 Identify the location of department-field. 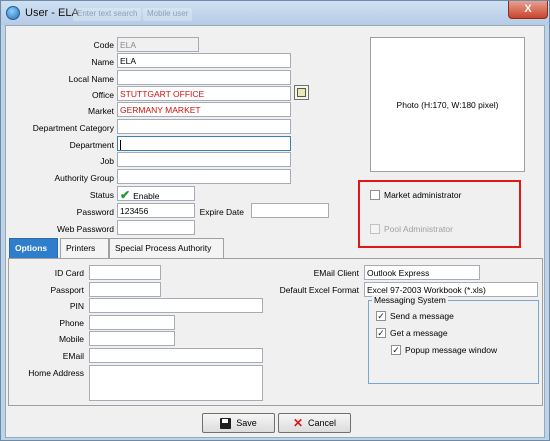
(204, 143).